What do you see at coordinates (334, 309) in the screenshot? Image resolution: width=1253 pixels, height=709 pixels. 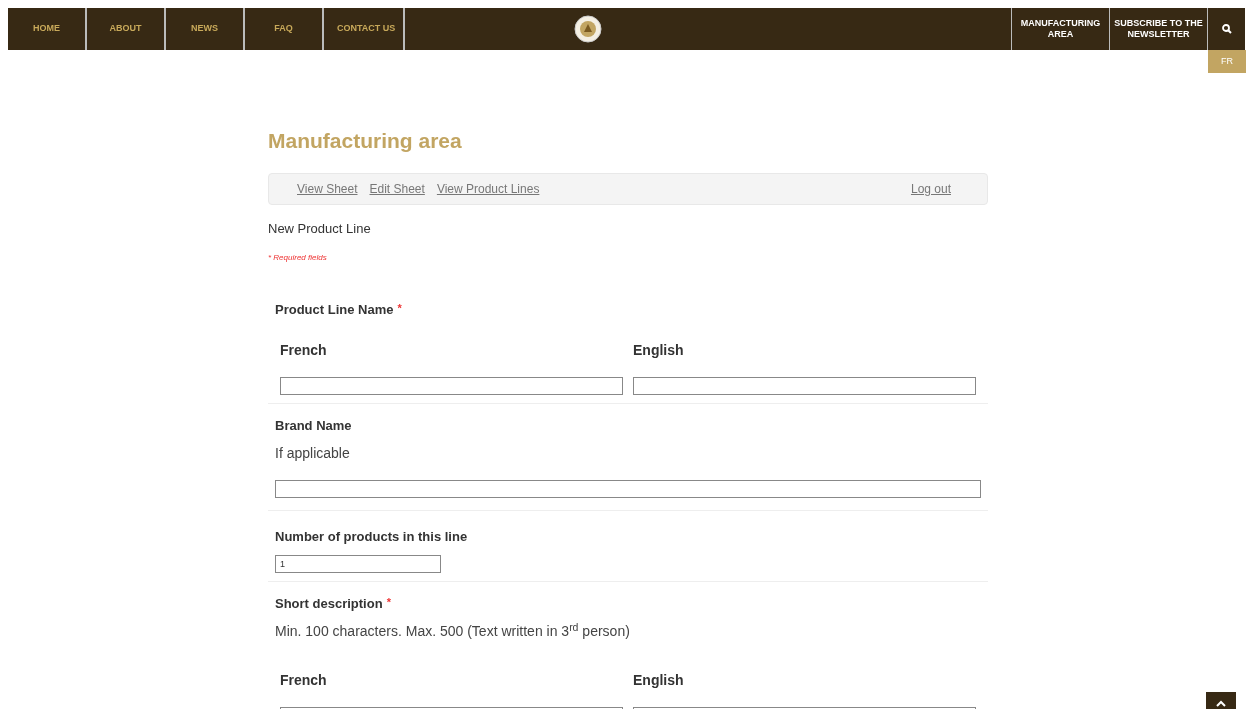 I see `field-label: Product Line Name` at bounding box center [334, 309].